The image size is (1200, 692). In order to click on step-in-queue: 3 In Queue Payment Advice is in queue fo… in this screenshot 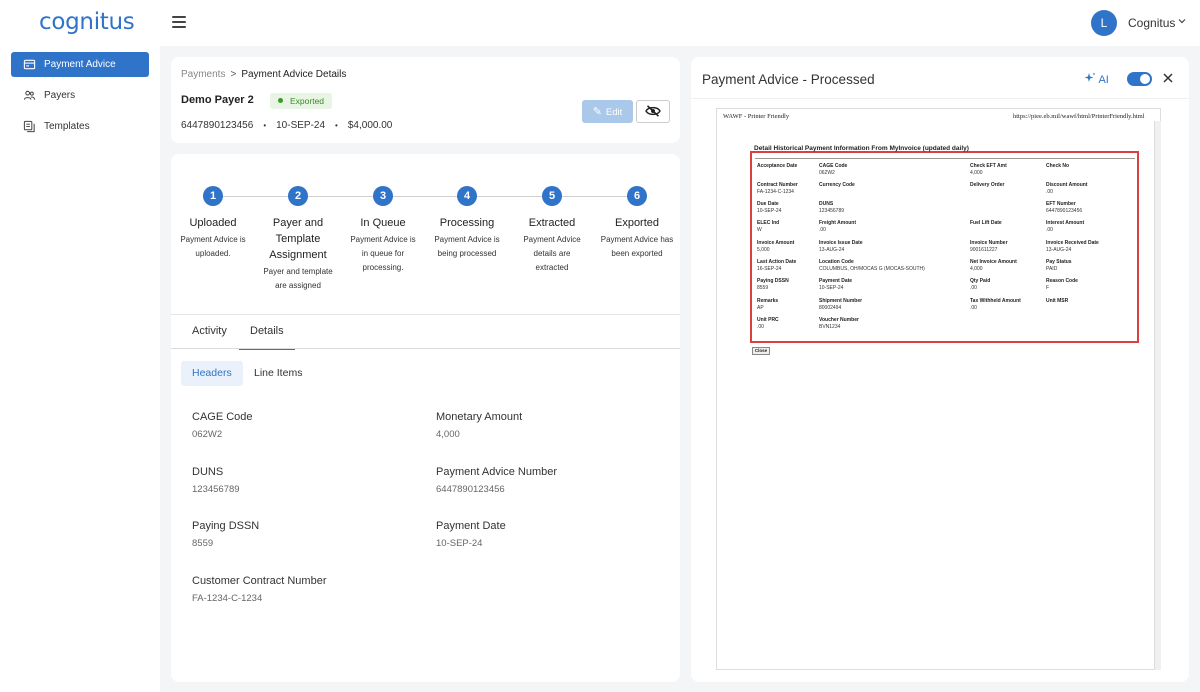, I will do `click(383, 230)`.